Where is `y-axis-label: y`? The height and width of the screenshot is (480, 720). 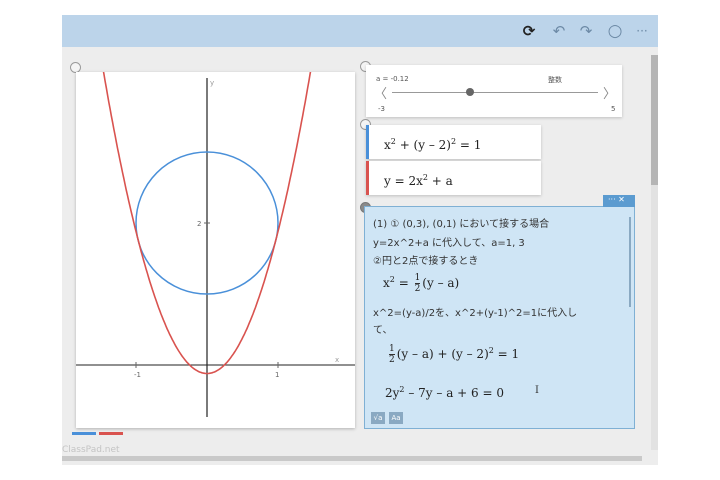 y-axis-label: y is located at coordinates (212, 83).